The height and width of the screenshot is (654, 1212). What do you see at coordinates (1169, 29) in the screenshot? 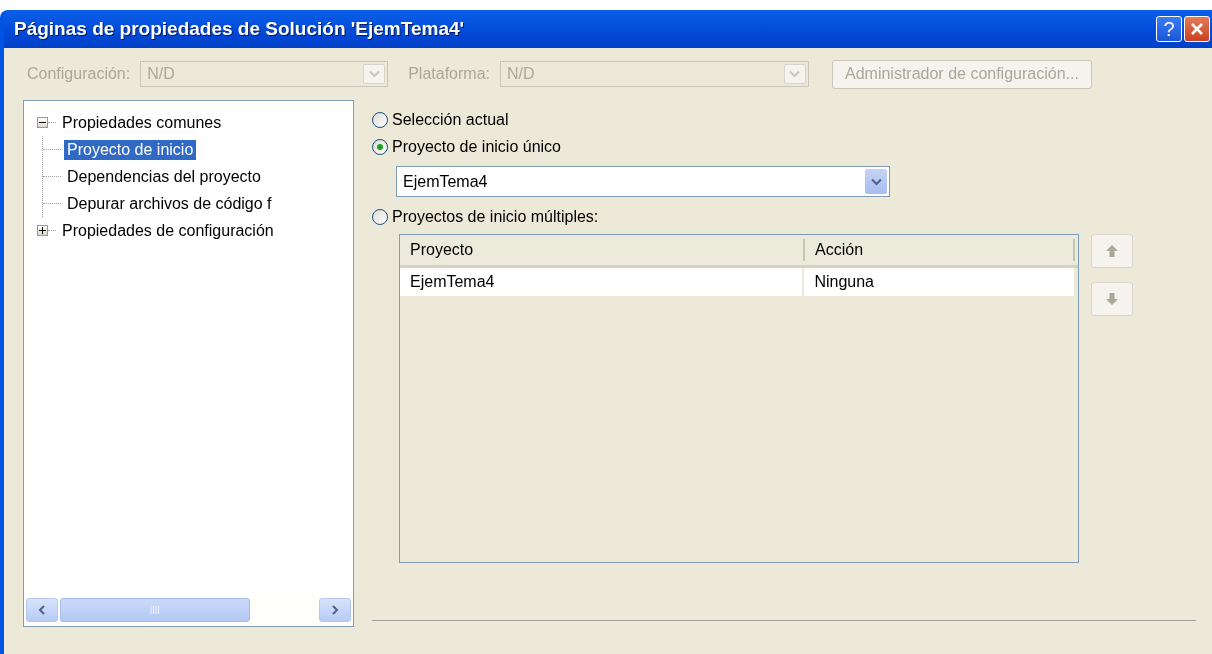
I see `help-button: ?` at bounding box center [1169, 29].